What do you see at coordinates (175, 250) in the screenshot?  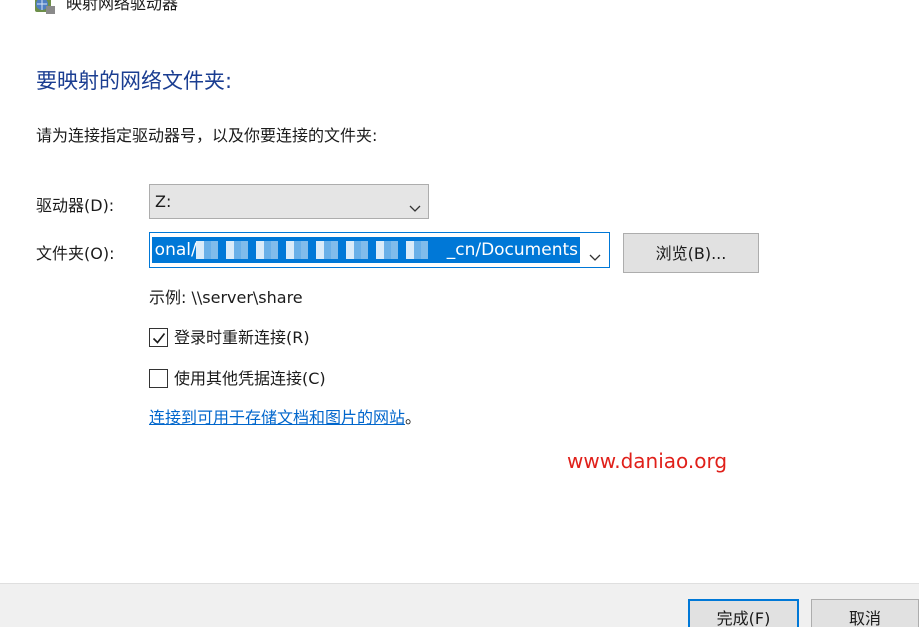 I see `folder-path-start: onal/` at bounding box center [175, 250].